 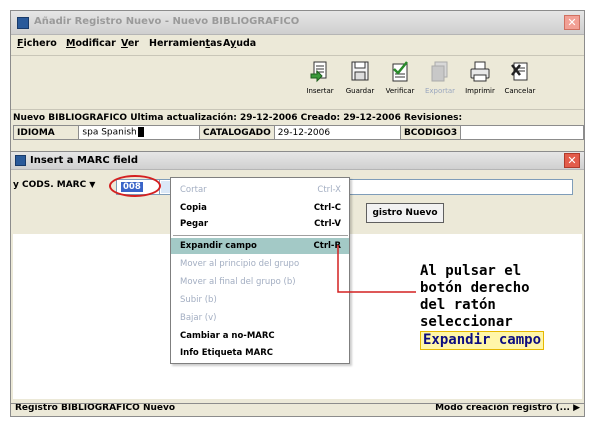 What do you see at coordinates (260, 208) in the screenshot?
I see `menu-item-copy: Copia Ctrl-C` at bounding box center [260, 208].